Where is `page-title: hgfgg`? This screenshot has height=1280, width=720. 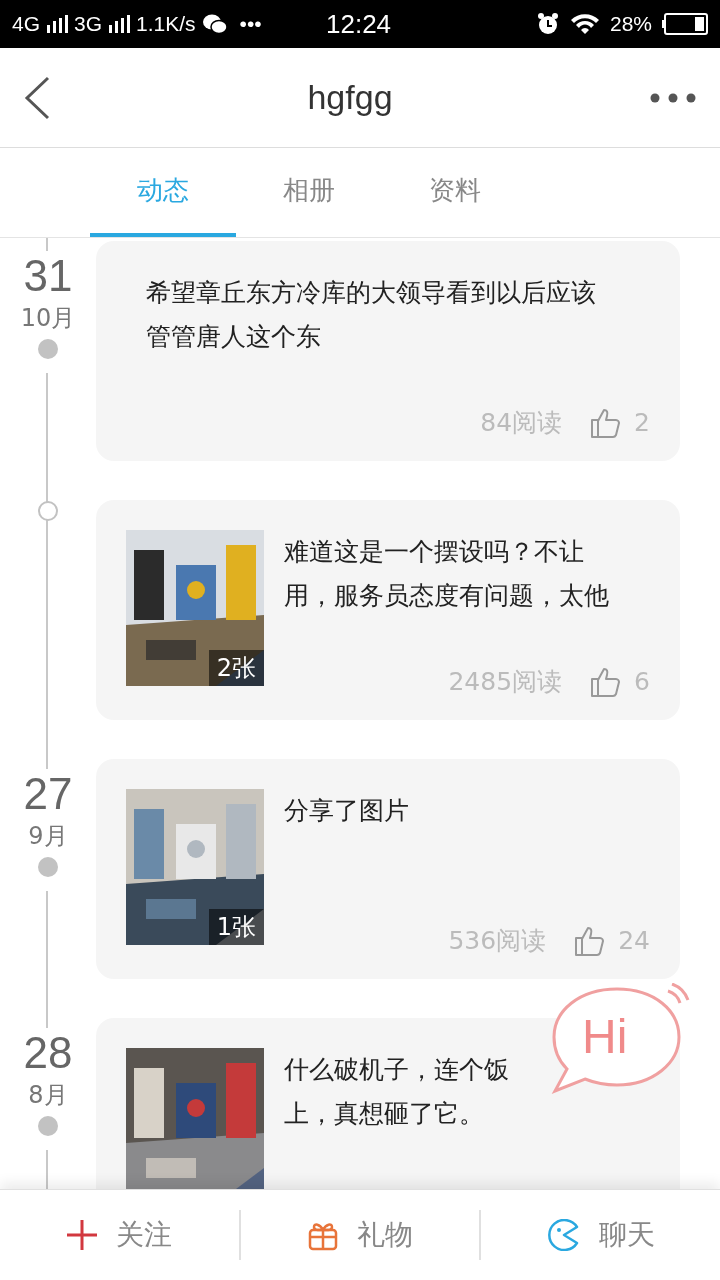
page-title: hgfgg is located at coordinates (350, 97).